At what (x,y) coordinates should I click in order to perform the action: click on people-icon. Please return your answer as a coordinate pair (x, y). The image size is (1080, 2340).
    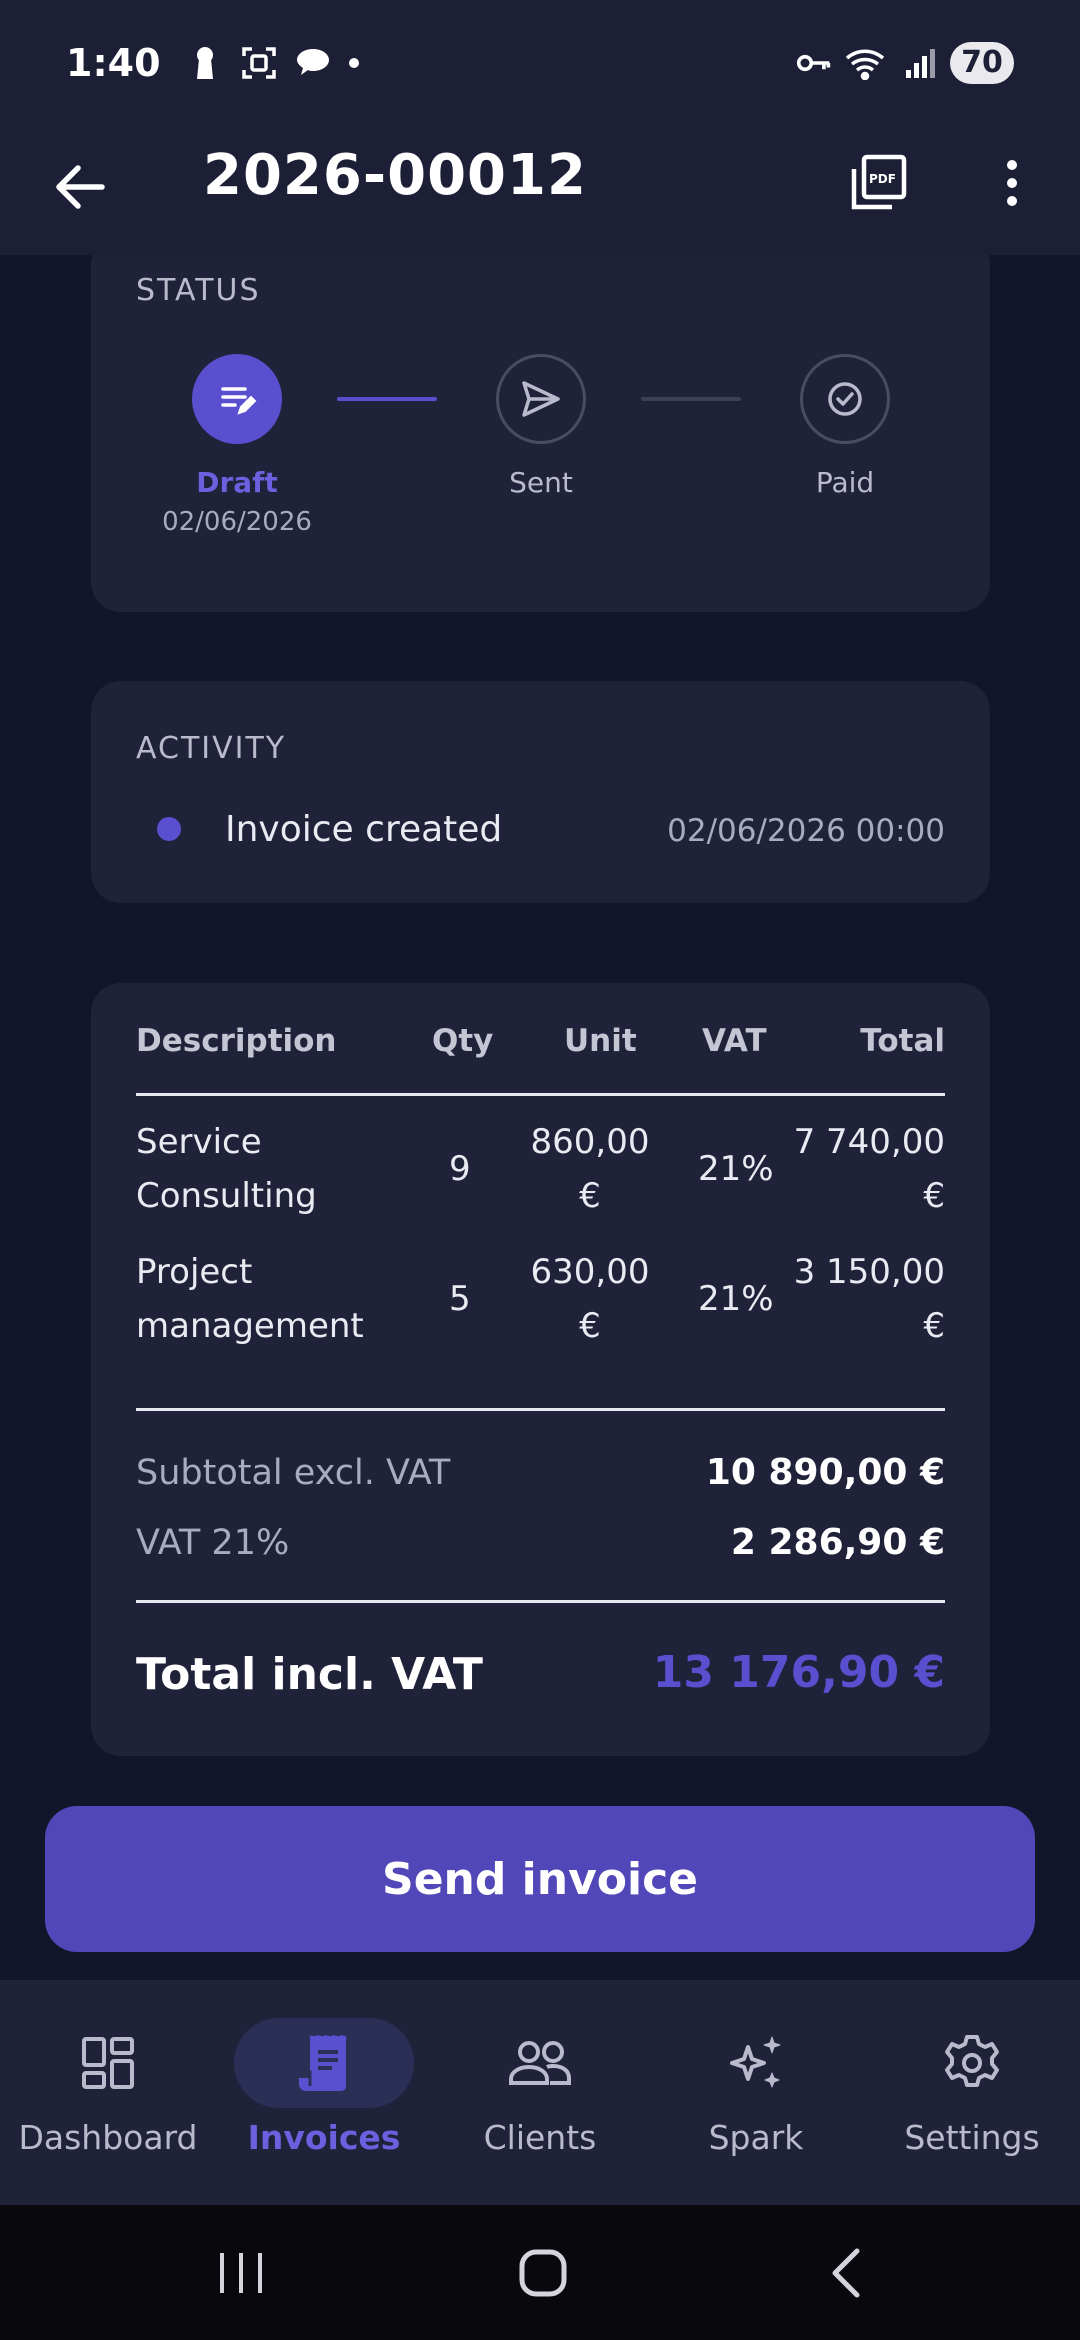
    Looking at the image, I should click on (540, 2063).